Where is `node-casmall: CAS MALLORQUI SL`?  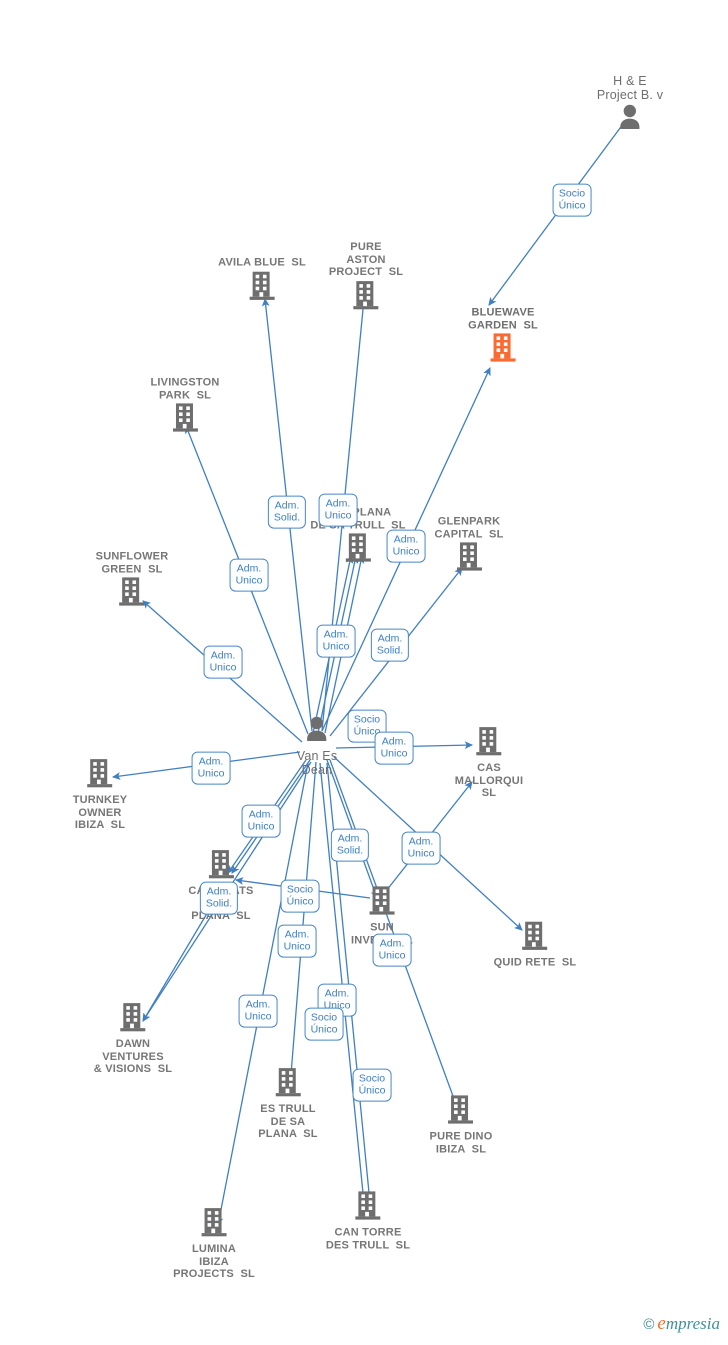 node-casmall: CAS MALLORQUI SL is located at coordinates (489, 763).